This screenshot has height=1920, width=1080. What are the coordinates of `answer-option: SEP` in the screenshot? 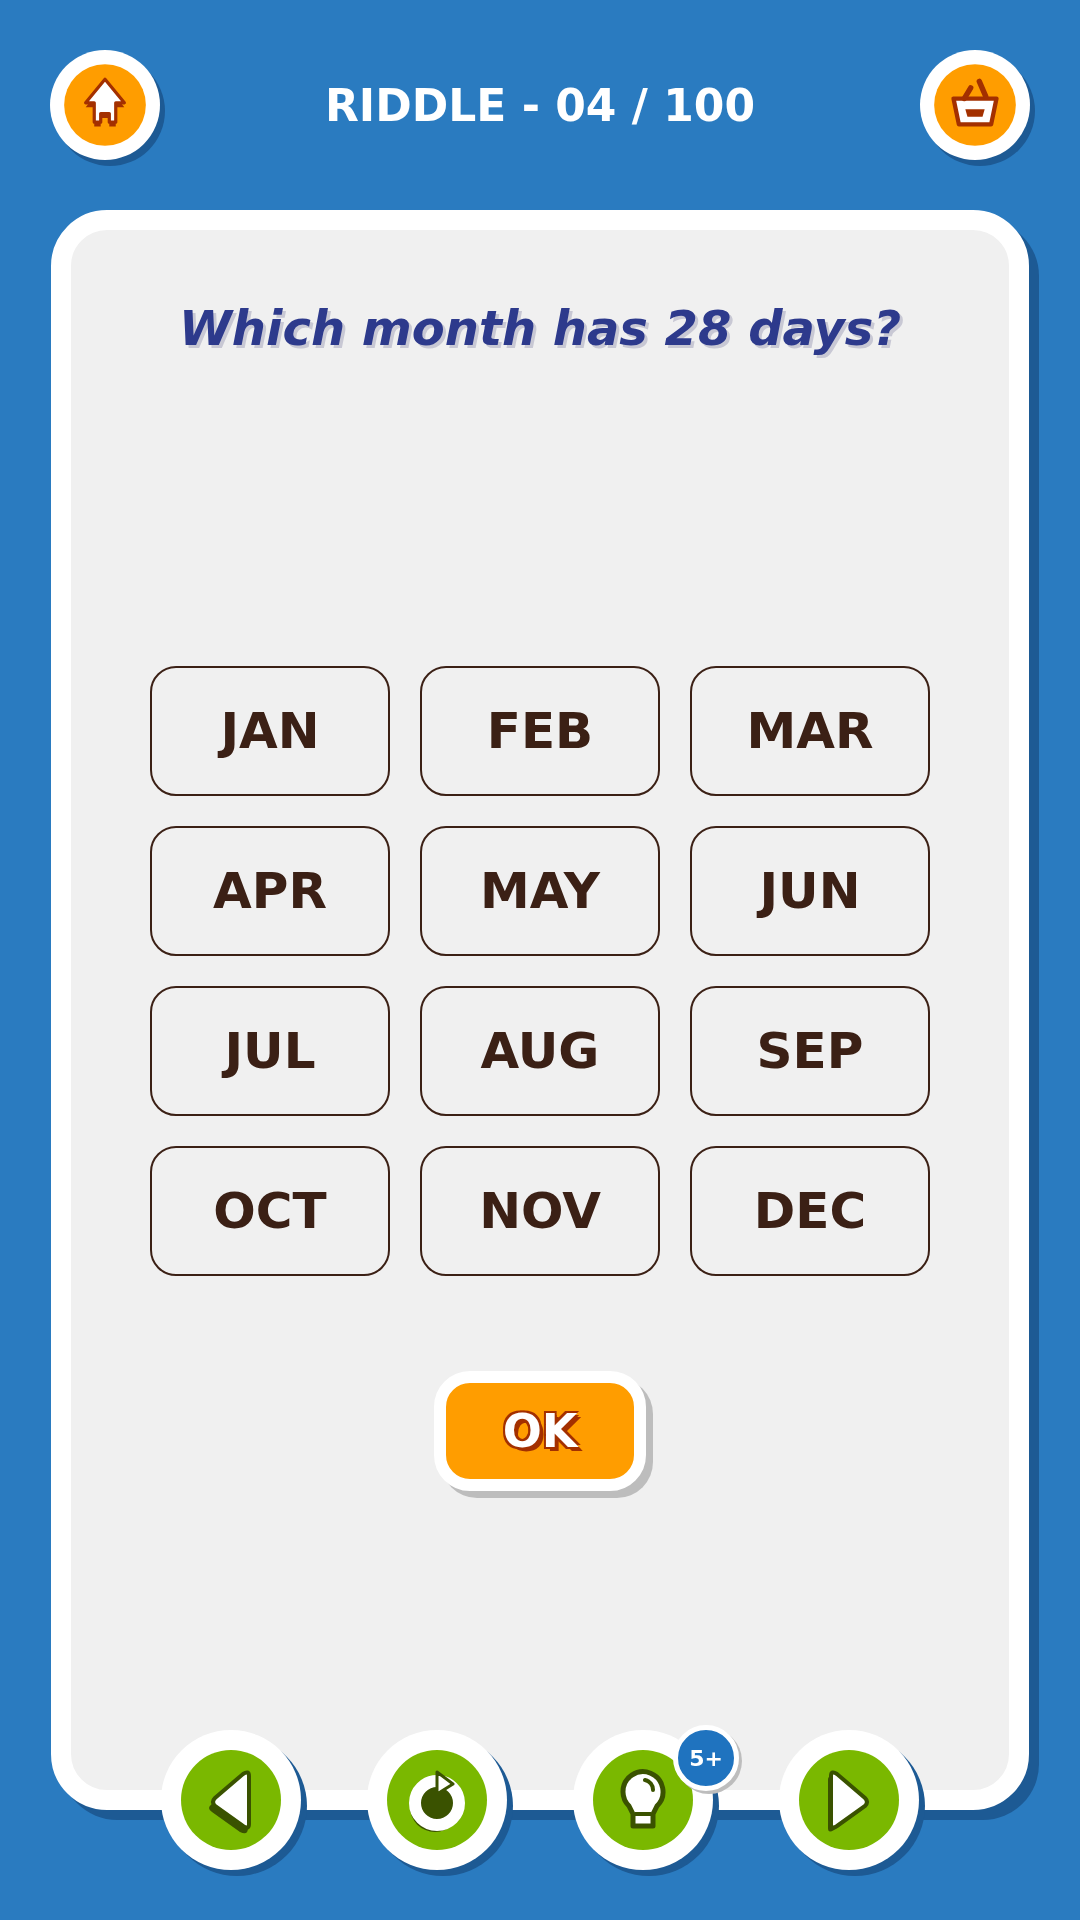 It's located at (810, 1051).